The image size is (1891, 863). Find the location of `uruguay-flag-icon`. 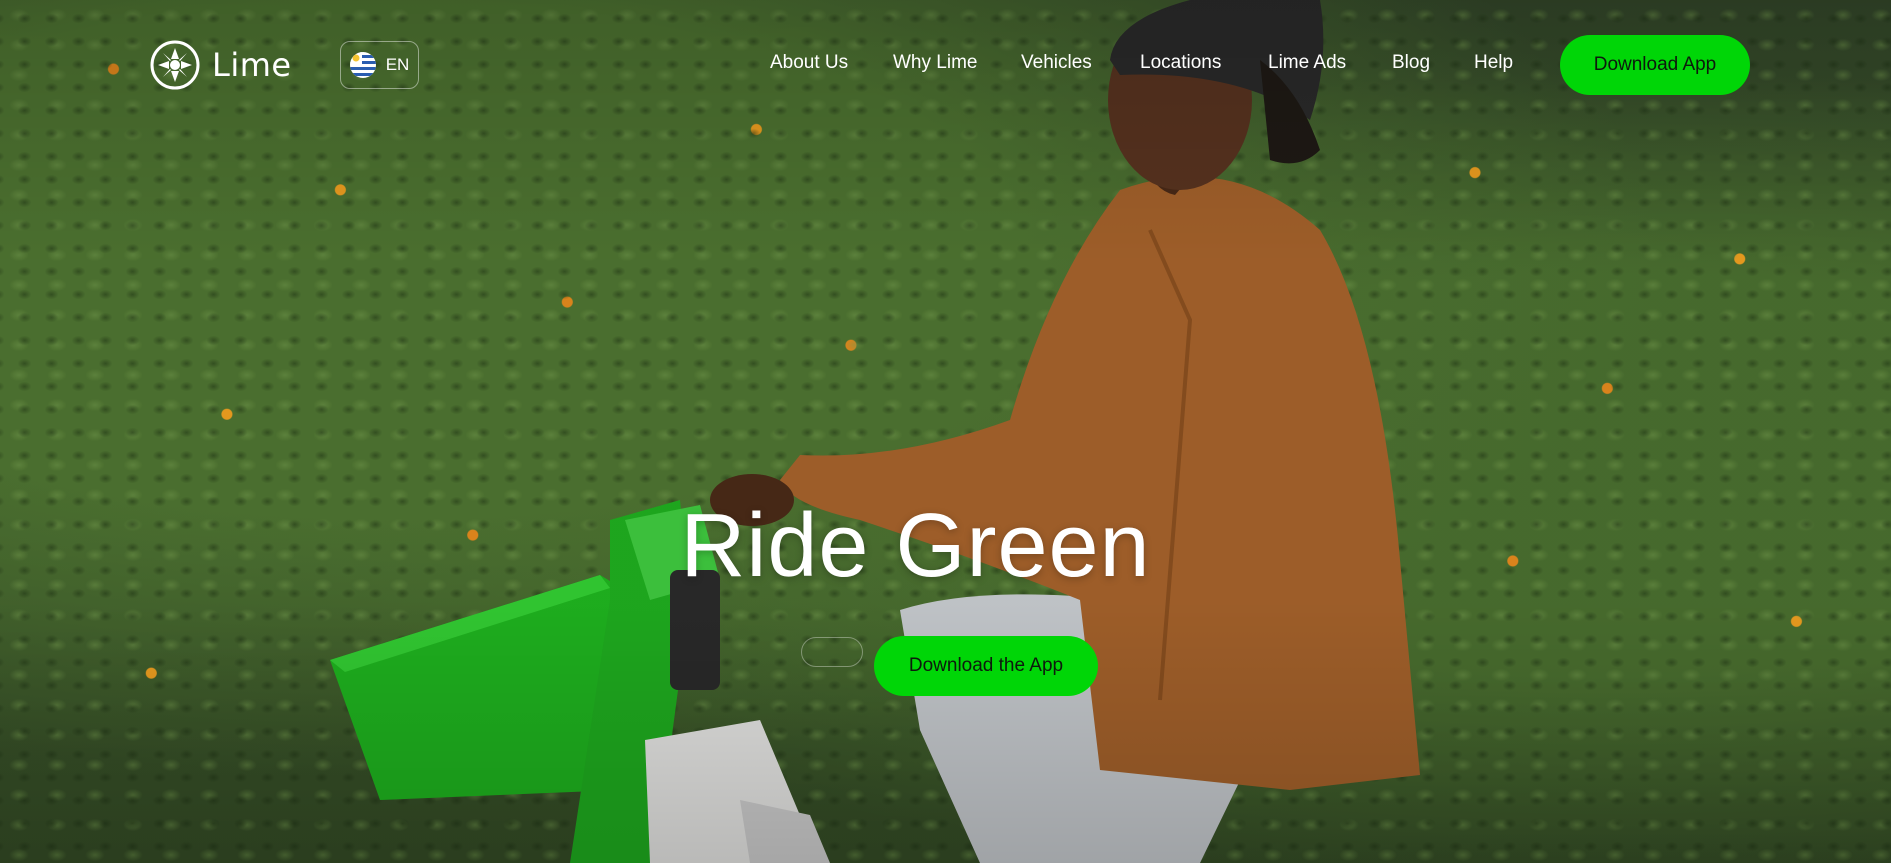

uruguay-flag-icon is located at coordinates (362, 65).